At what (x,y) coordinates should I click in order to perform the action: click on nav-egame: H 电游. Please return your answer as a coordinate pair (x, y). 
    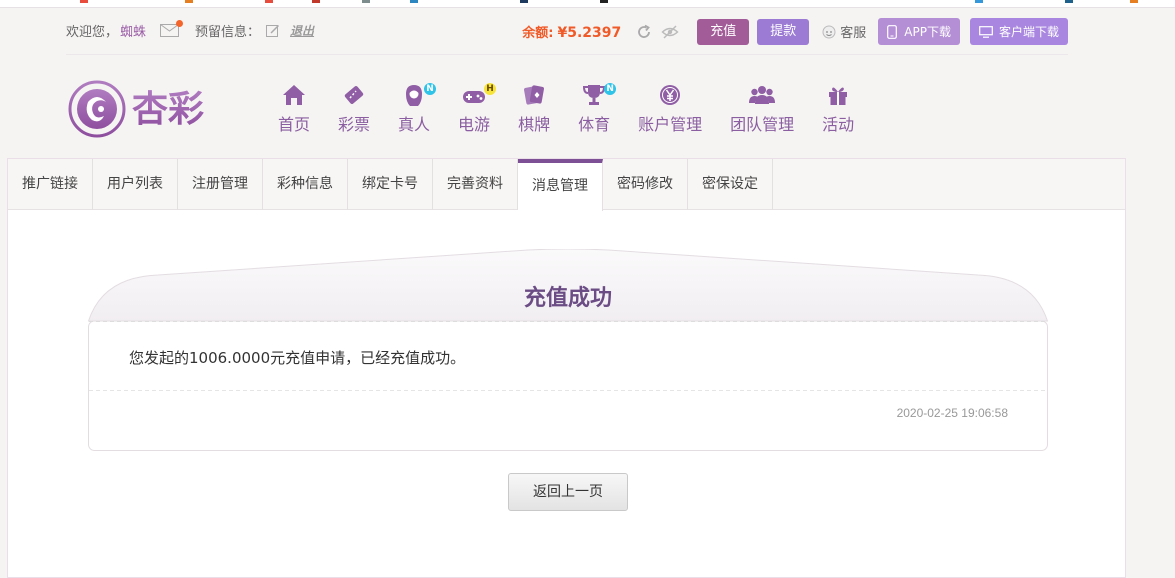
    Looking at the image, I should click on (477, 108).